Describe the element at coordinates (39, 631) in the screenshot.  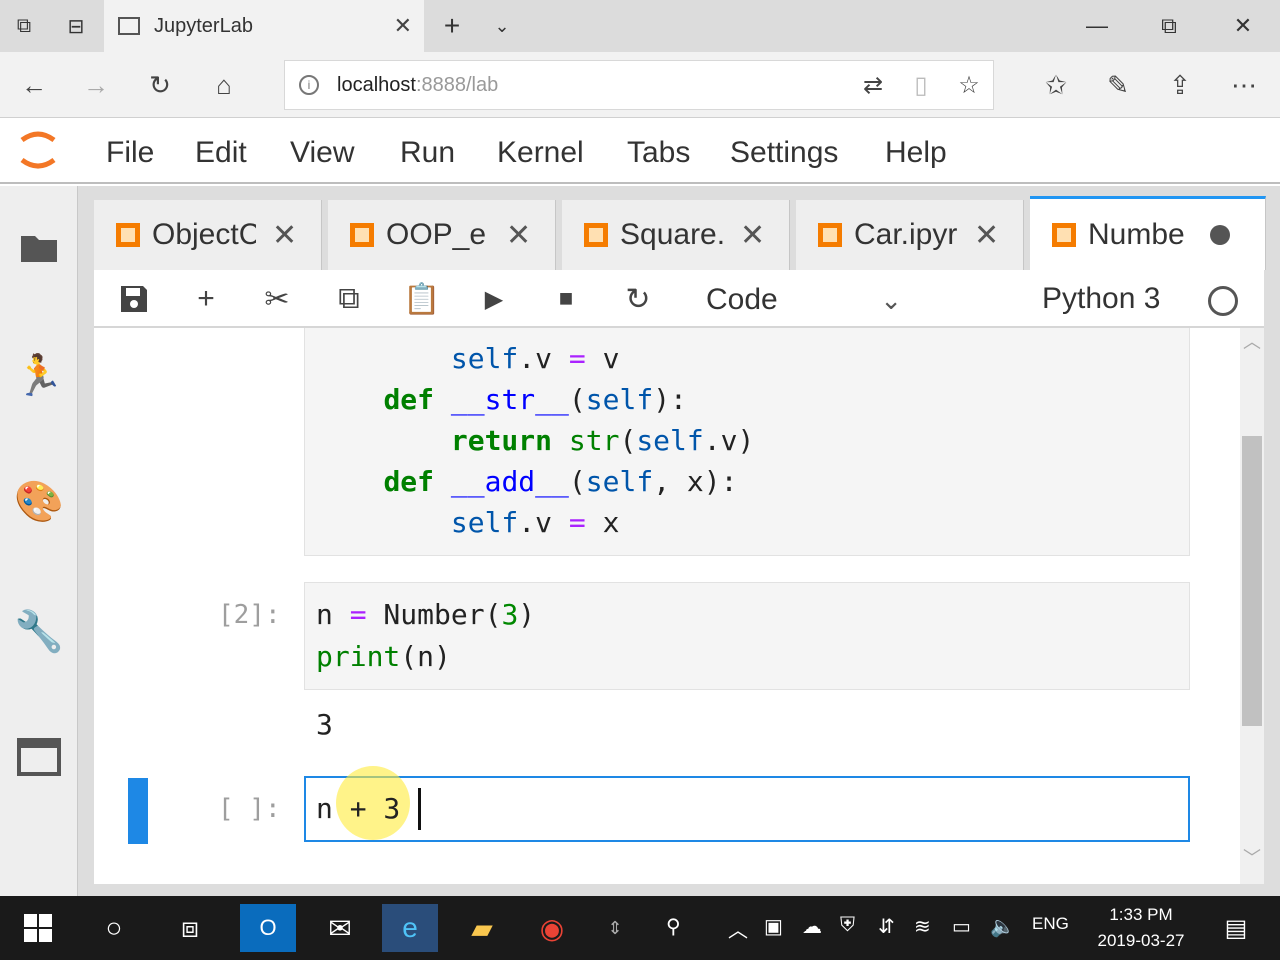
I see `wrench-icon: 🔧` at that location.